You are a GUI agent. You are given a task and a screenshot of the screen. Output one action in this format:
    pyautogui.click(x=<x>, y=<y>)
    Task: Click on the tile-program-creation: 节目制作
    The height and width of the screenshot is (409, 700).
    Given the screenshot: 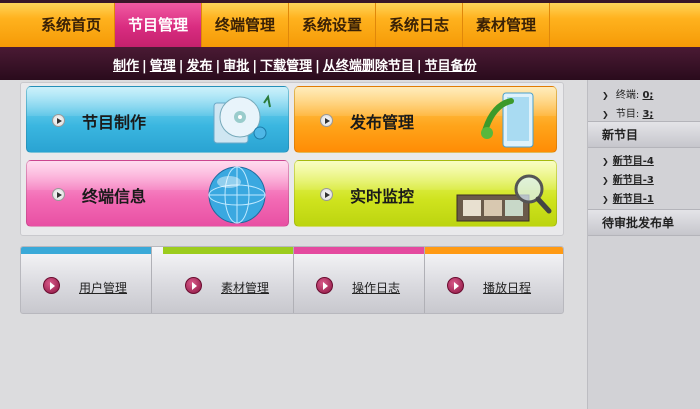 What is the action you would take?
    pyautogui.click(x=157, y=119)
    